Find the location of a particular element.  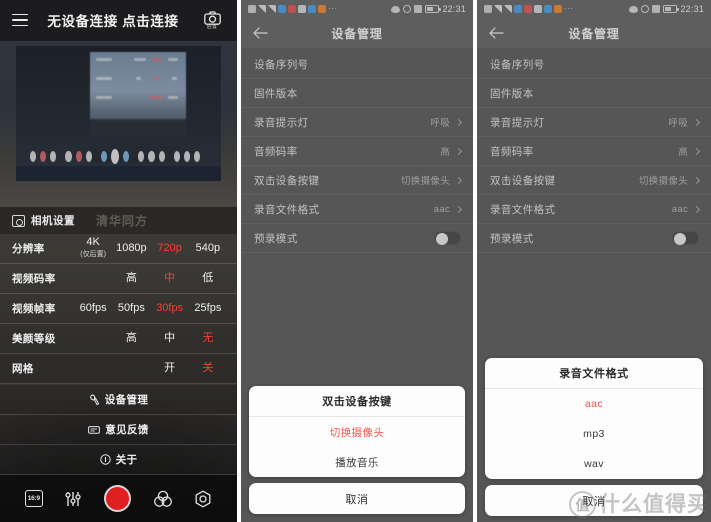

option-label: 50fps is located at coordinates (131, 308).